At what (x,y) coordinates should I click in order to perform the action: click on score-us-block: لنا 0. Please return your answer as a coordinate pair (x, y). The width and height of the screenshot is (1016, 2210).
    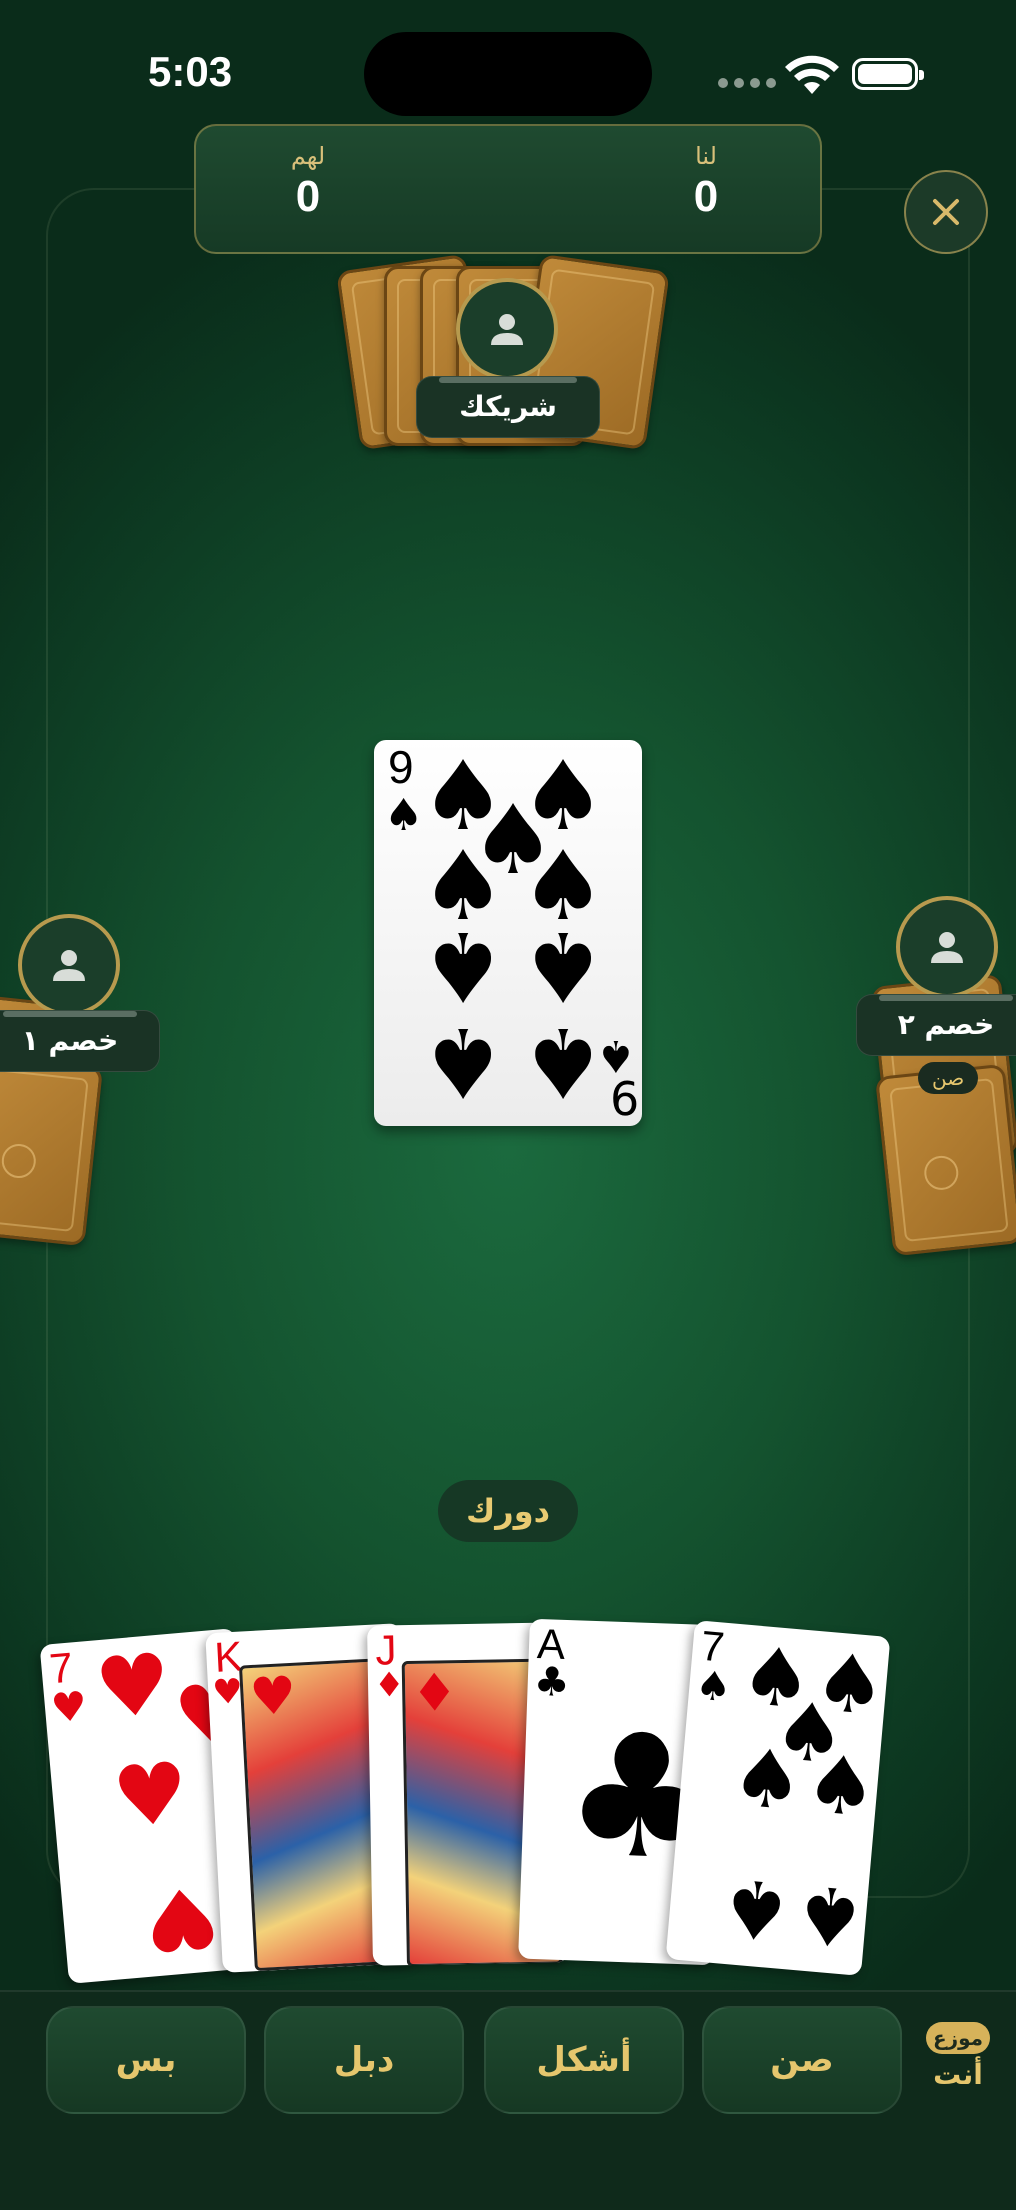
    Looking at the image, I should click on (706, 182).